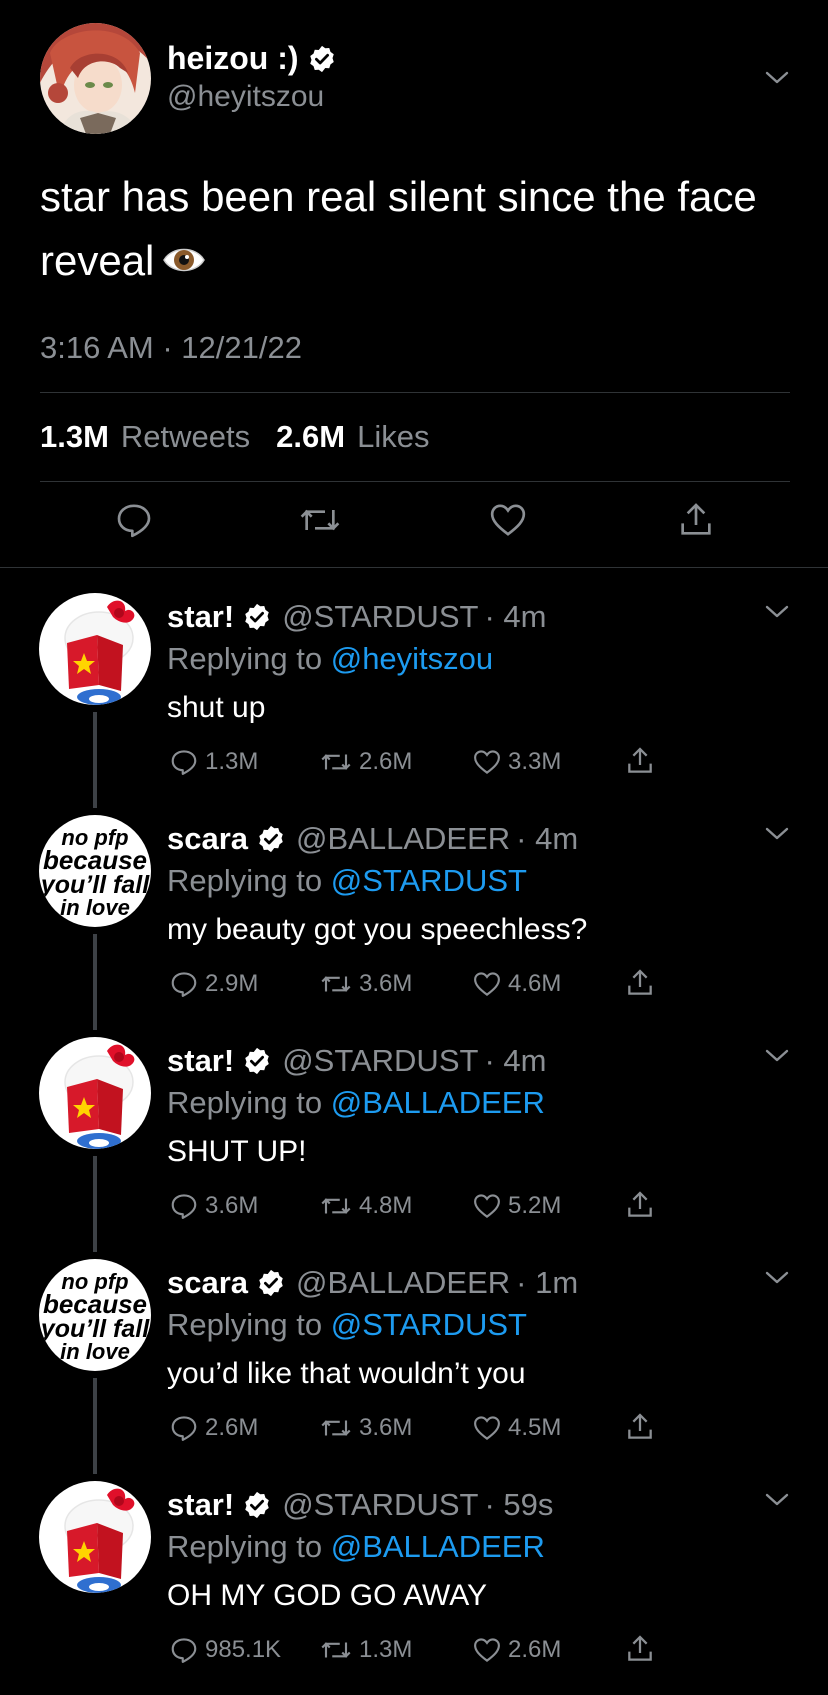 This screenshot has width=828, height=1695. I want to click on reply-button: 985.1K, so click(225, 1650).